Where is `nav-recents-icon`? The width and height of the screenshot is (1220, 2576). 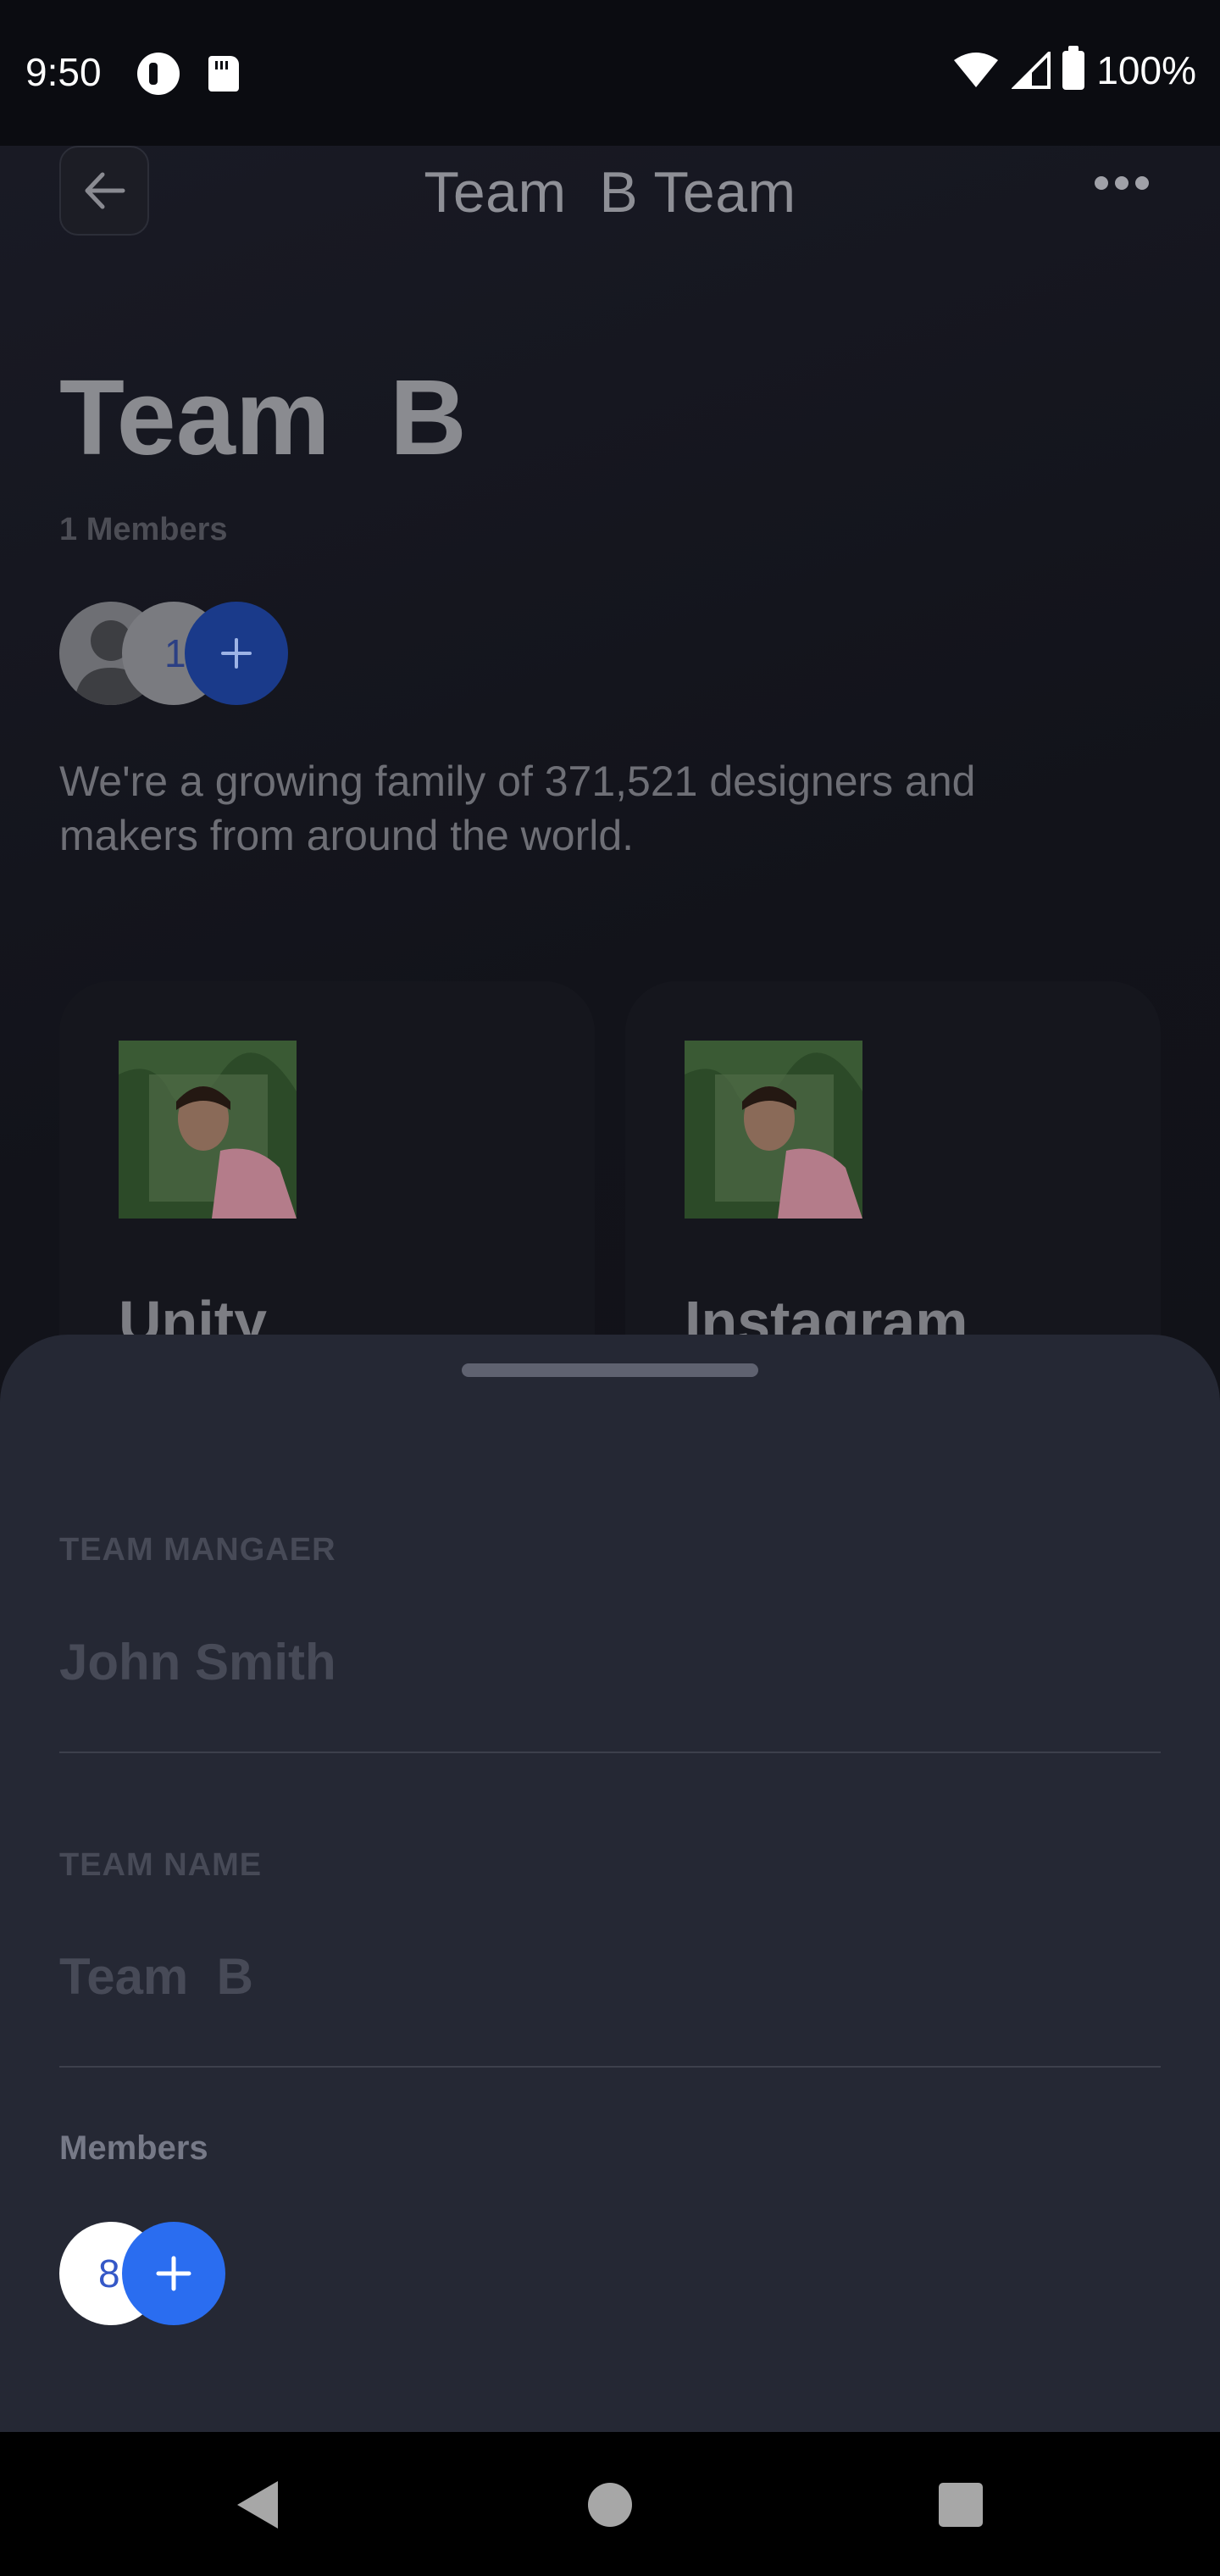
nav-recents-icon is located at coordinates (961, 2505).